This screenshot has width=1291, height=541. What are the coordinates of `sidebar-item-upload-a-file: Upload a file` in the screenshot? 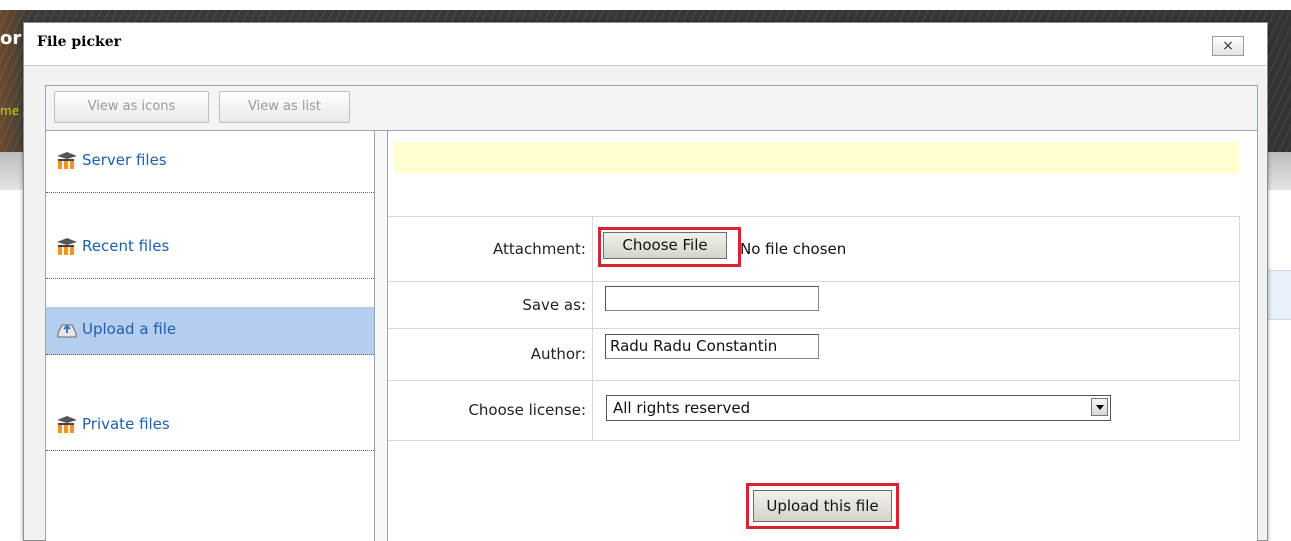 It's located at (210, 331).